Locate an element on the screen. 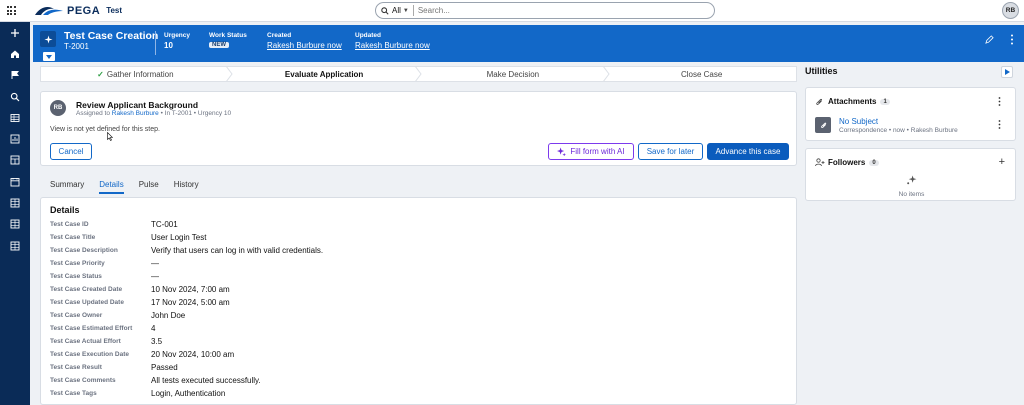 This screenshot has height=405, width=1024. stage-label: Gather Information is located at coordinates (140, 74).